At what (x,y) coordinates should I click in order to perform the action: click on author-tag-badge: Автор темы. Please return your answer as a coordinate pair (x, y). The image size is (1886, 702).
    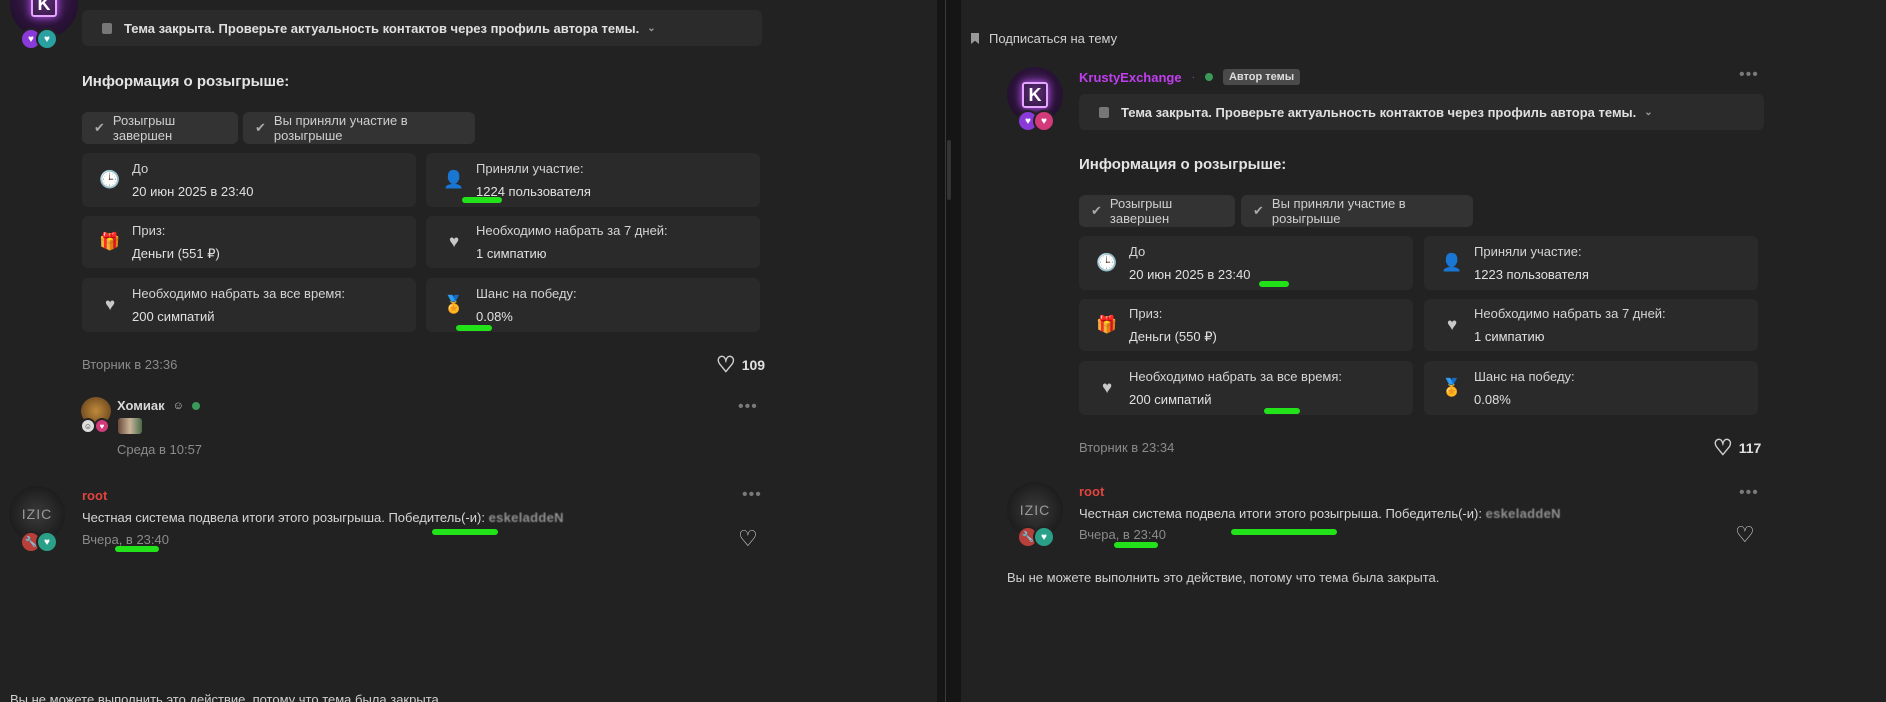
    Looking at the image, I should click on (1261, 77).